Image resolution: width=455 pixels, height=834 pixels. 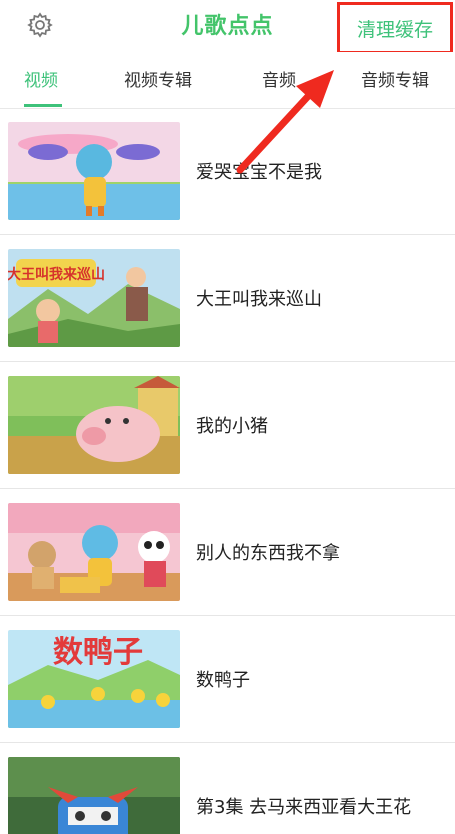 What do you see at coordinates (98, 652) in the screenshot?
I see `thumbnail-caption: 数鸭子` at bounding box center [98, 652].